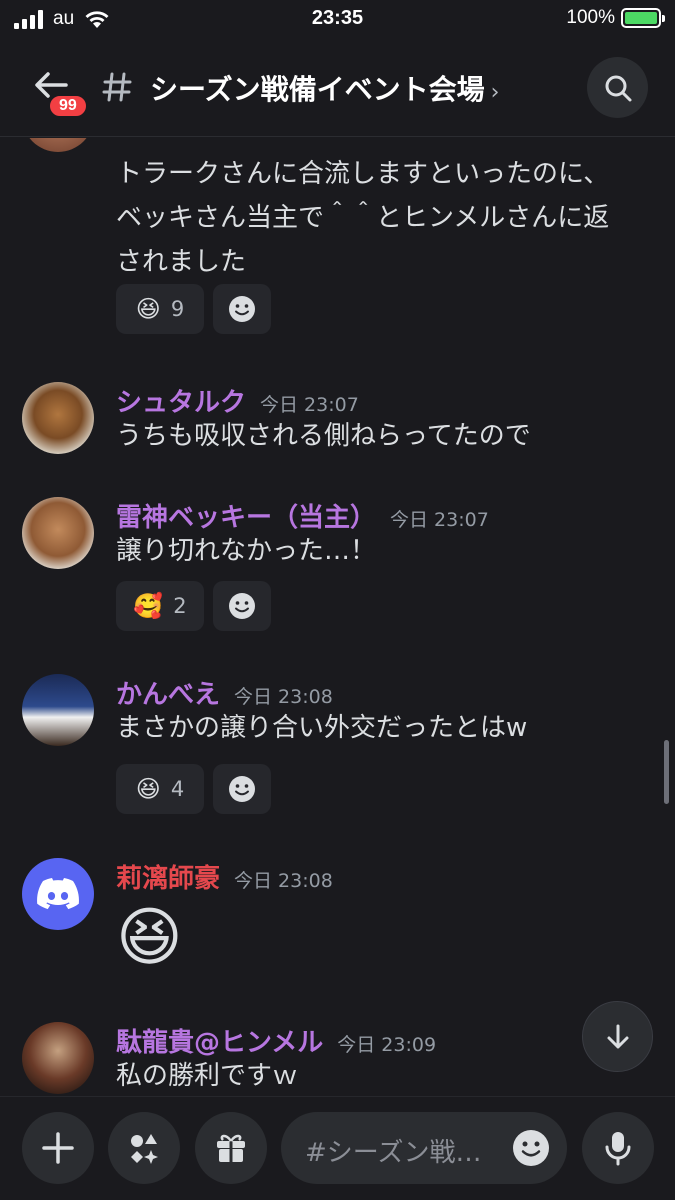 This screenshot has width=675, height=1200. What do you see at coordinates (317, 89) in the screenshot?
I see `channel-name: シーズン戦備イベント会場` at bounding box center [317, 89].